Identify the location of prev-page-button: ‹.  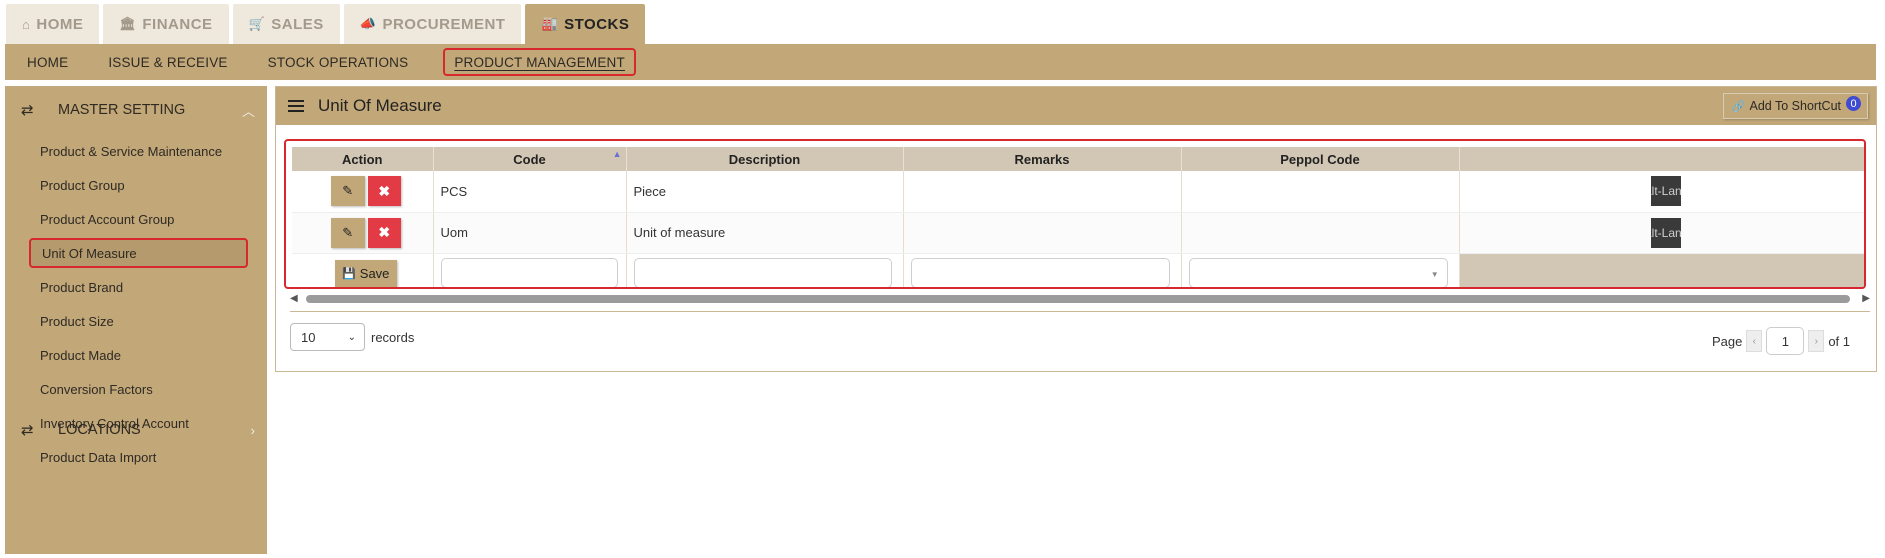
(1754, 341).